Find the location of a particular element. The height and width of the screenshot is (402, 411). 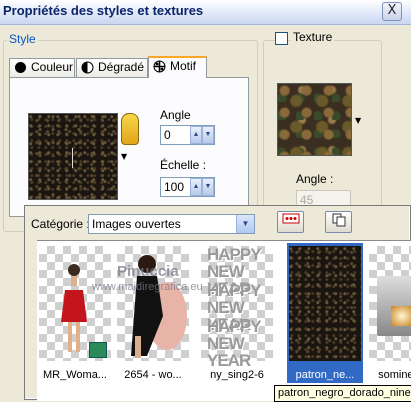

title-bar: Propriétés des styles et textures X is located at coordinates (205, 12).